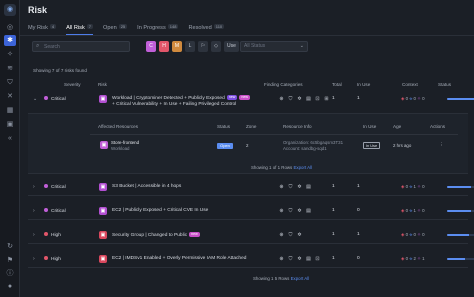 This screenshot has height=297, width=474. I want to click on tab-open: Open 25, so click(115, 29).